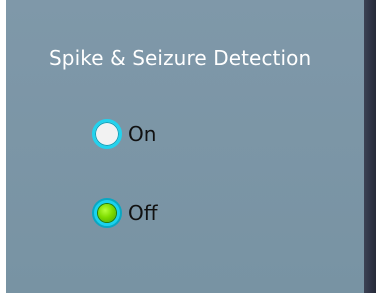 The width and height of the screenshot is (376, 305). What do you see at coordinates (180, 58) in the screenshot?
I see `section-title: Spike & Seizure Detection` at bounding box center [180, 58].